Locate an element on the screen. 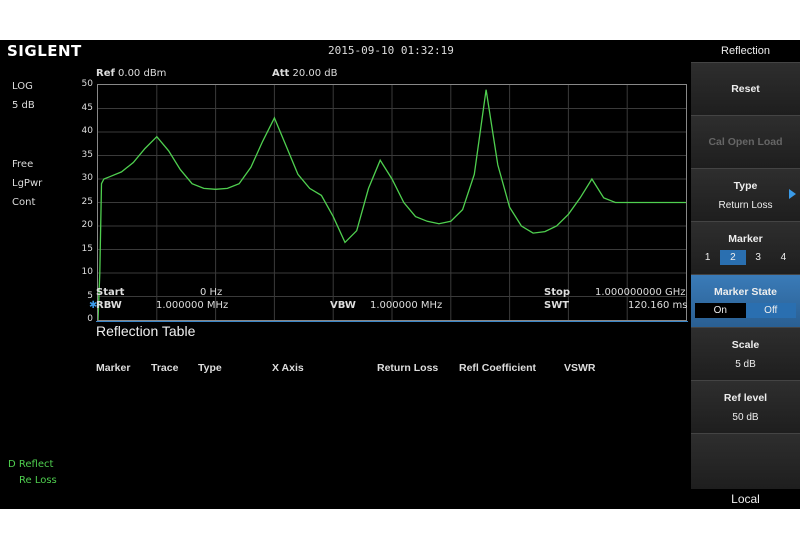  col-x-axis: X Axis is located at coordinates (288, 368).